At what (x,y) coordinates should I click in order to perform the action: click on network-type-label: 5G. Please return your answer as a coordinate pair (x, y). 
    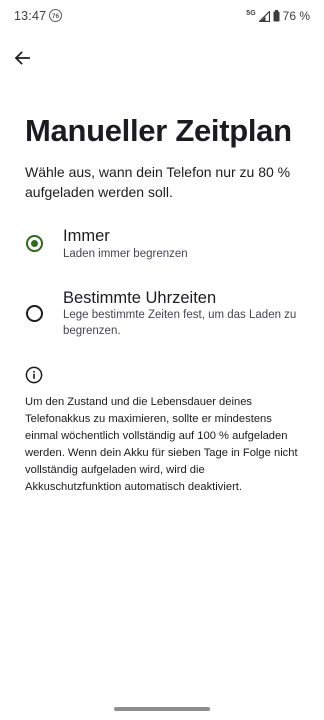
    Looking at the image, I should click on (251, 13).